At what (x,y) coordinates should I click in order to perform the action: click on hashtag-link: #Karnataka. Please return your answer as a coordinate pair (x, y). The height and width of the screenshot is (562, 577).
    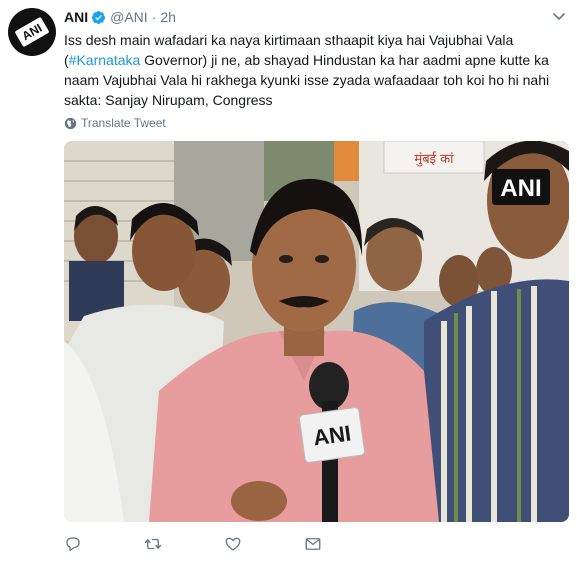
    Looking at the image, I should click on (105, 60).